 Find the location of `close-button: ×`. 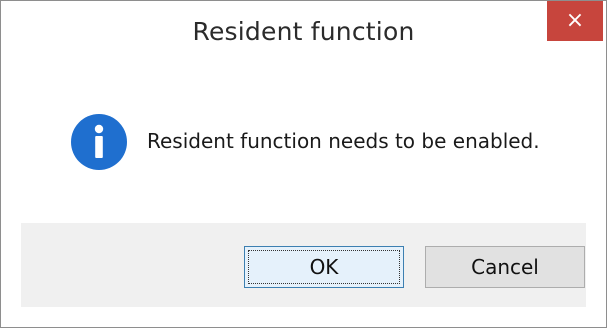

close-button: × is located at coordinates (575, 21).